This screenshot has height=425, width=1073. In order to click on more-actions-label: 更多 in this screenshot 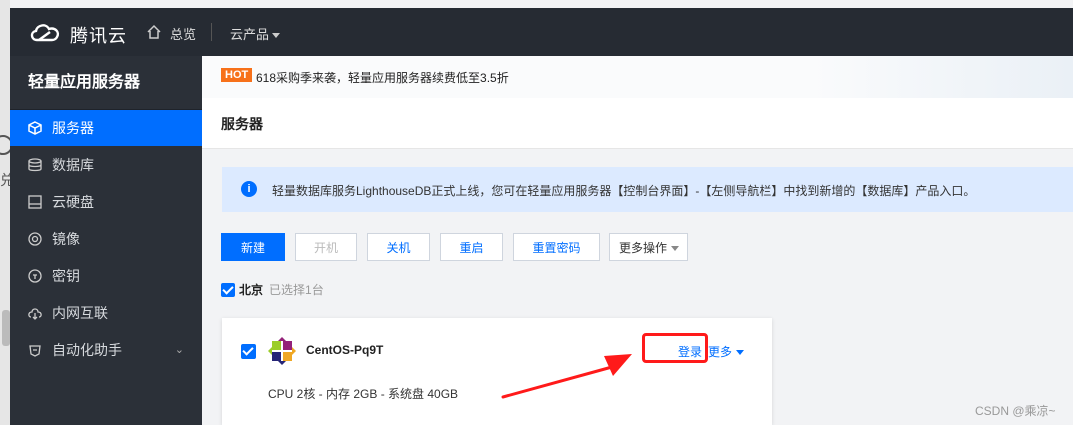, I will do `click(720, 352)`.